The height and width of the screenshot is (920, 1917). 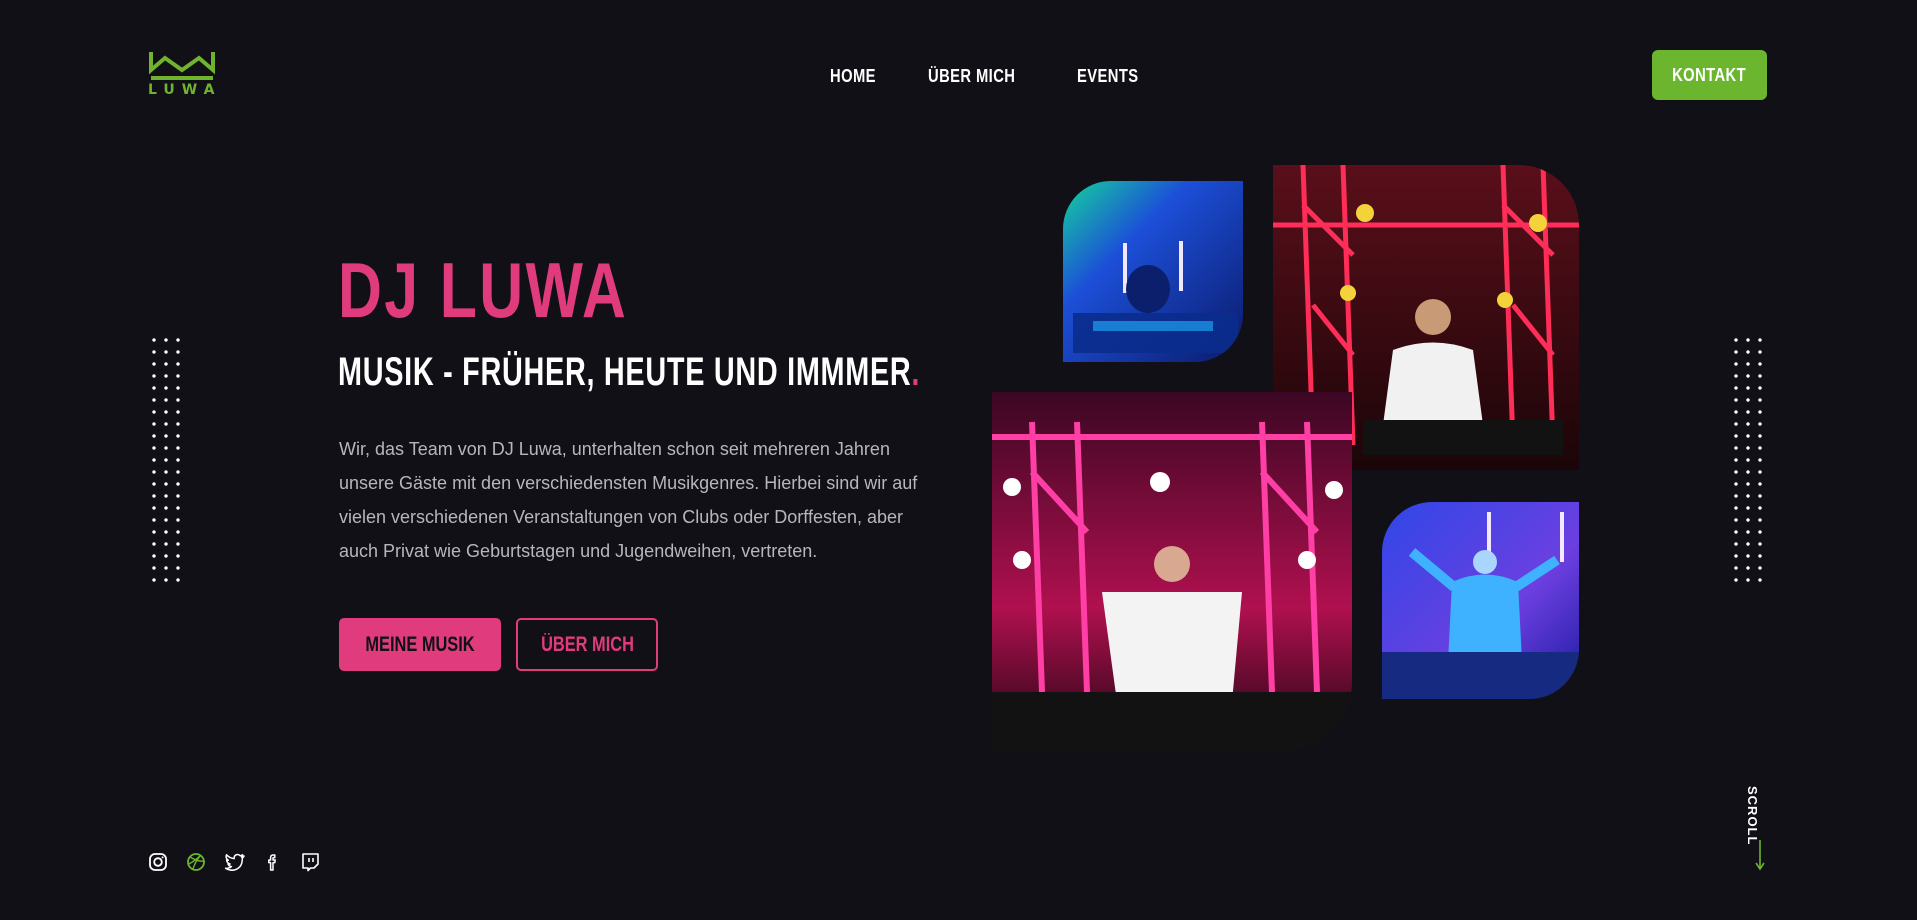 What do you see at coordinates (310, 862) in the screenshot?
I see `twitch-icon` at bounding box center [310, 862].